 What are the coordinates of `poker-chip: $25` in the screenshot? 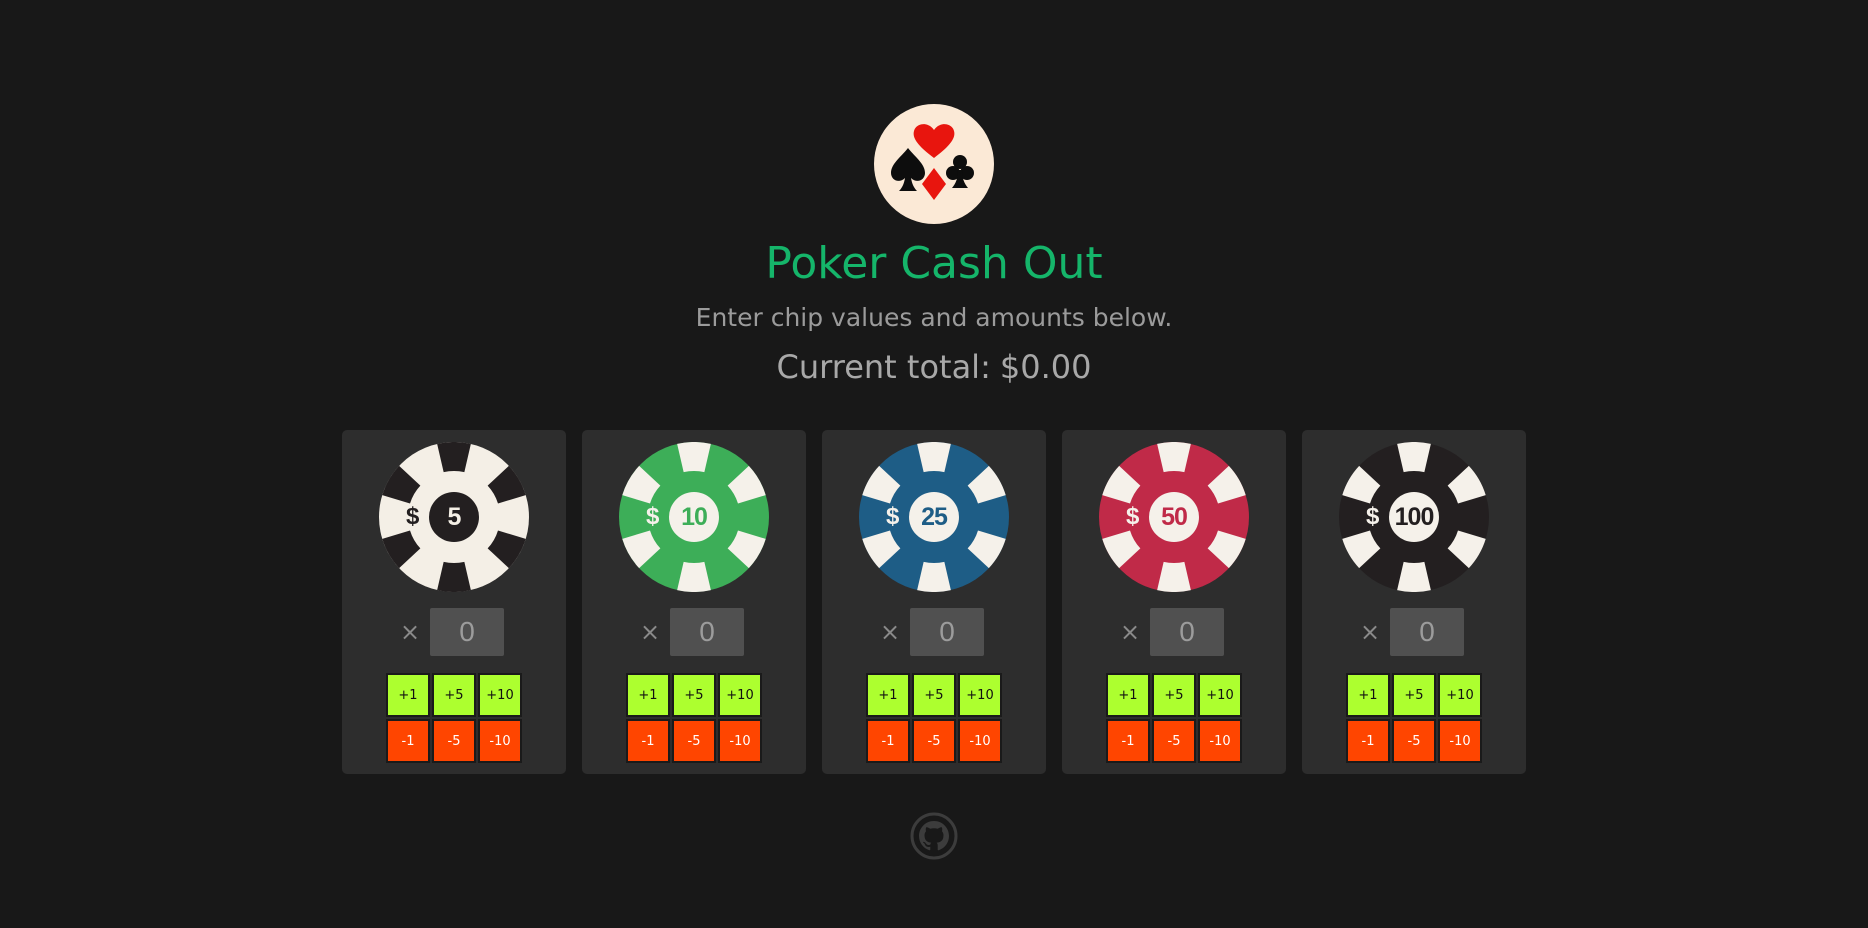 It's located at (934, 517).